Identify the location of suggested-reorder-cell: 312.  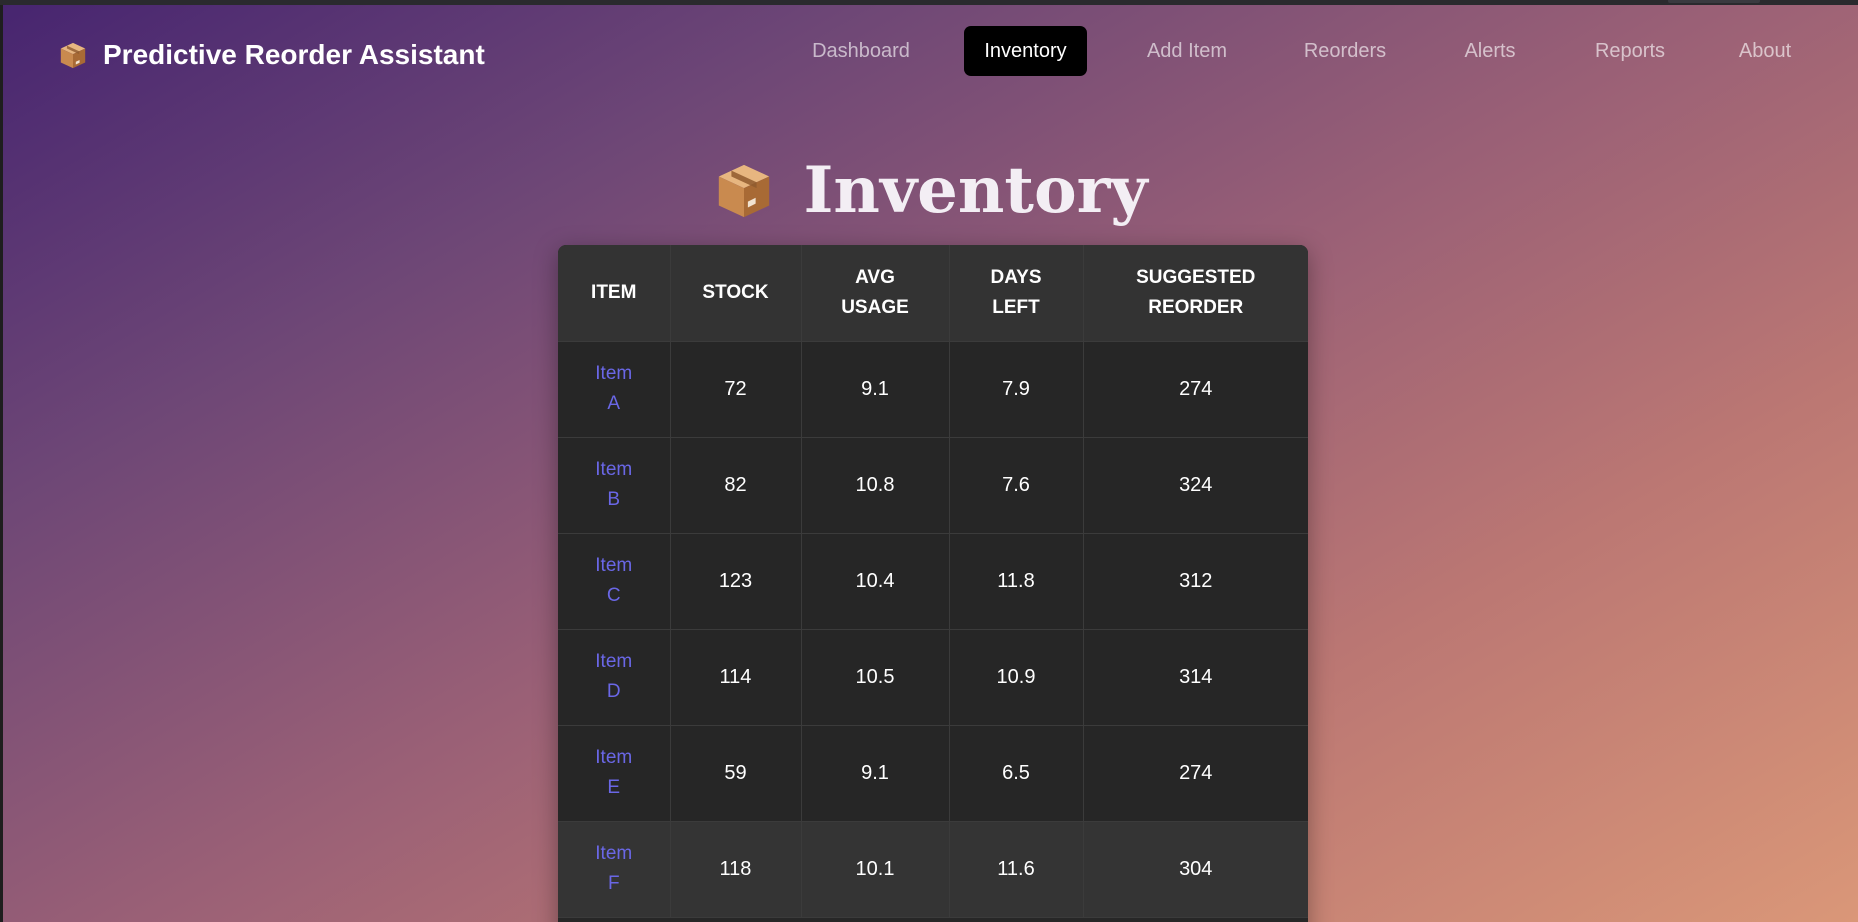
(1195, 581).